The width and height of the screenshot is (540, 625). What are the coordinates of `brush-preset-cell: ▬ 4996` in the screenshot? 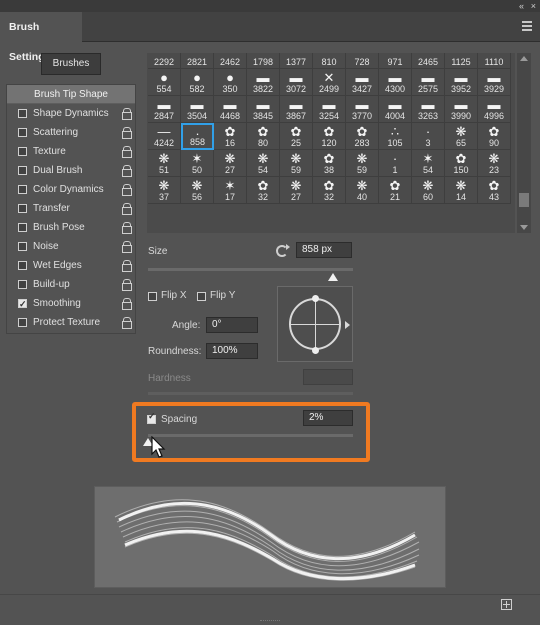 It's located at (494, 109).